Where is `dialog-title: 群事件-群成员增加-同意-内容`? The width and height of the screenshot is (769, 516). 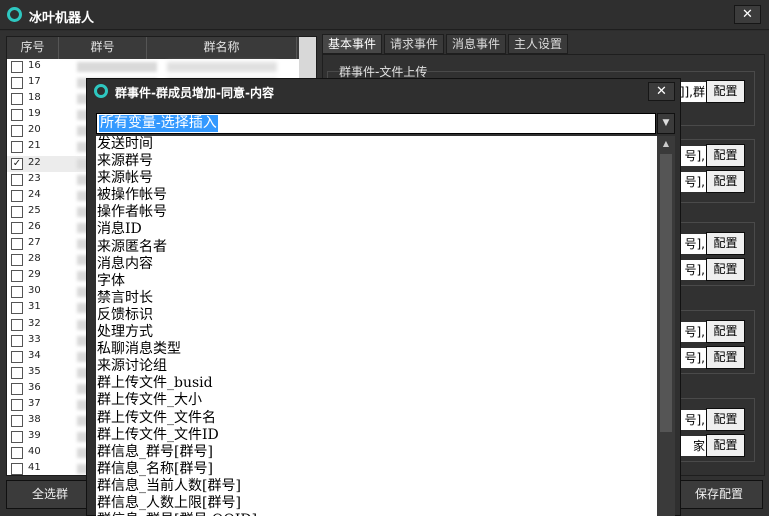
dialog-title: 群事件-群成员增加-同意-内容 is located at coordinates (194, 93).